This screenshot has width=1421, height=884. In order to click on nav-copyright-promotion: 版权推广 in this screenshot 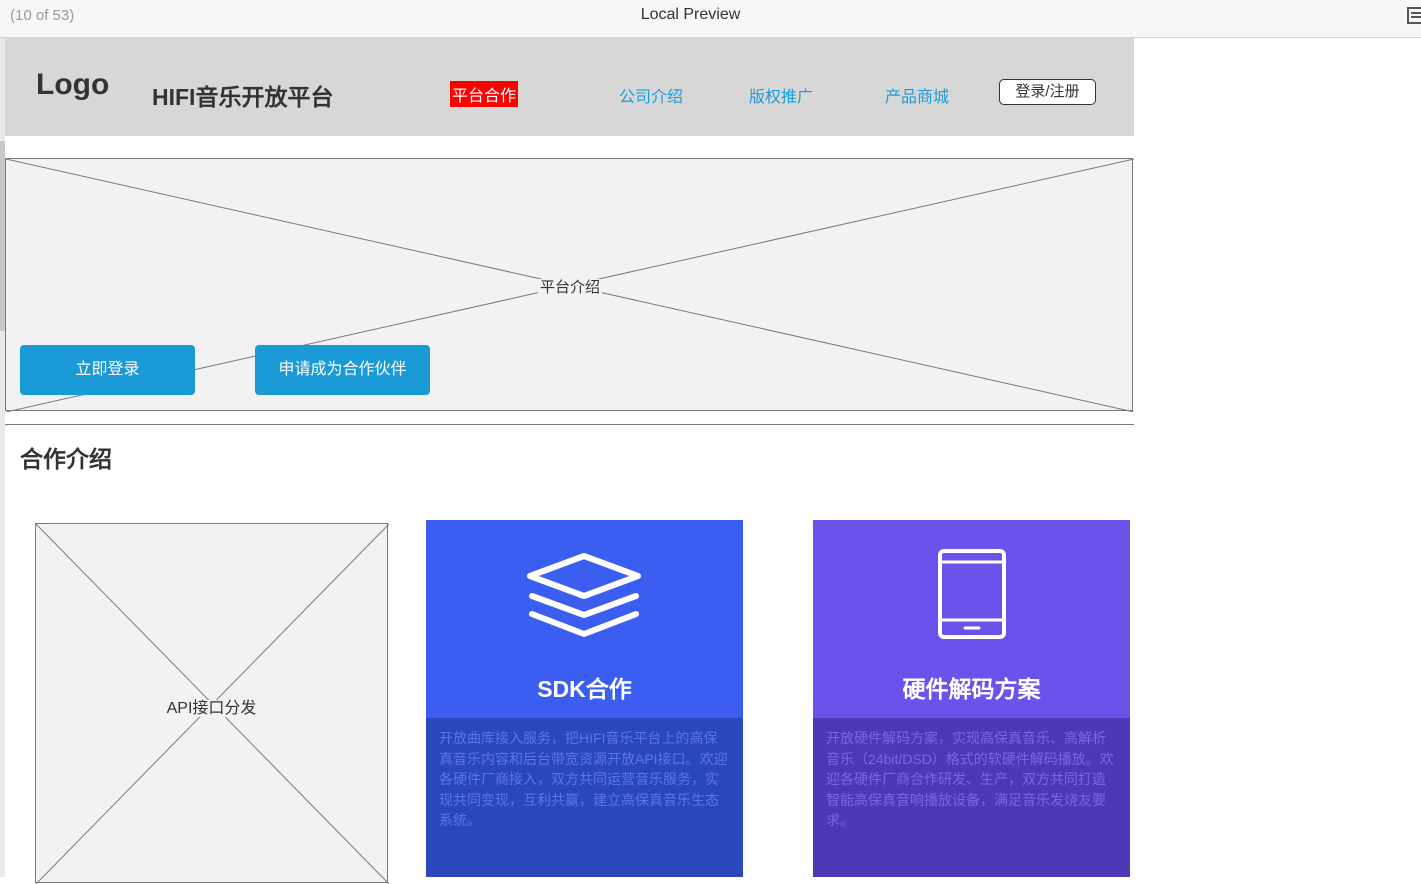, I will do `click(781, 95)`.